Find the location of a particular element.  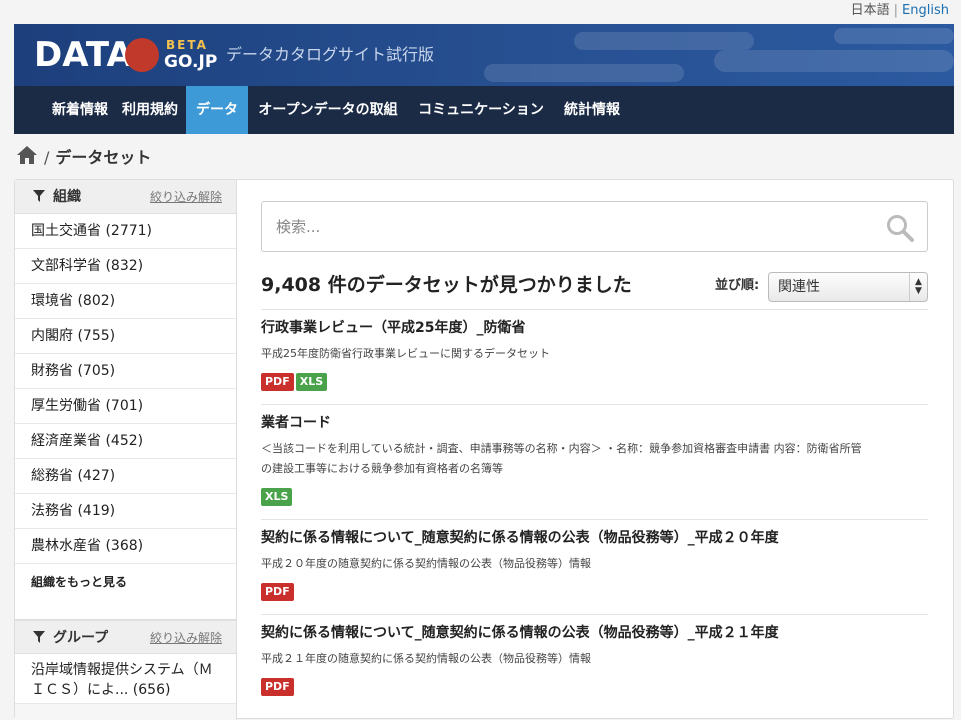

dataset-title-link: 行政事業レビュー（平成25年度）_防衛省 is located at coordinates (594, 328).